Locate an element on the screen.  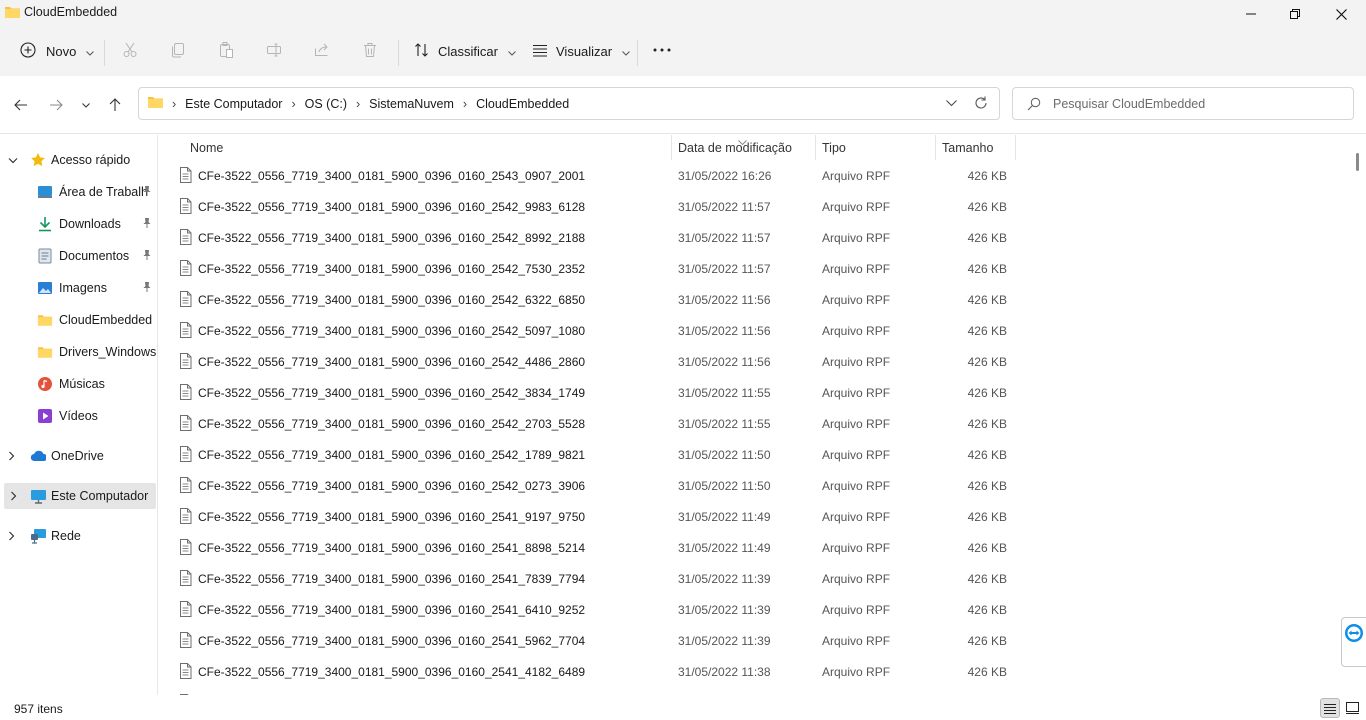
details-view-icon is located at coordinates (1330, 708).